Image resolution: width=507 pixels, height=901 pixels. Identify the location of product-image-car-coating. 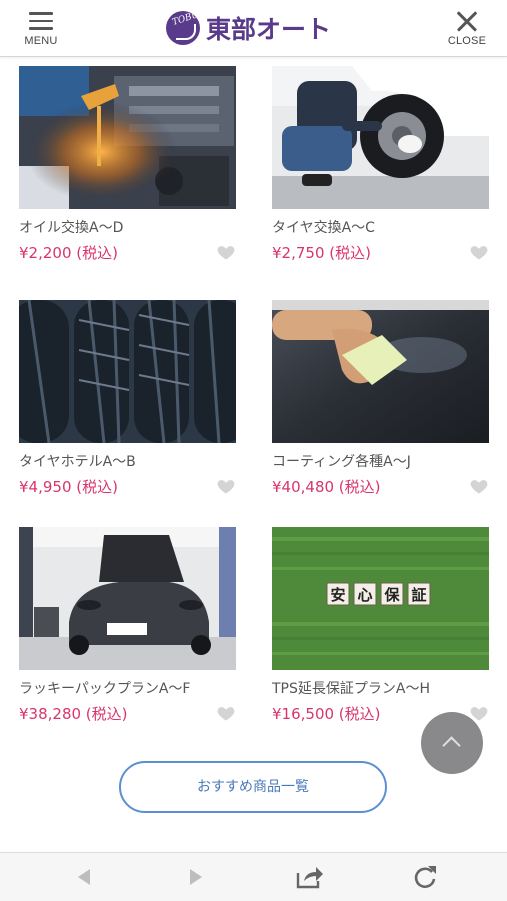
(380, 371).